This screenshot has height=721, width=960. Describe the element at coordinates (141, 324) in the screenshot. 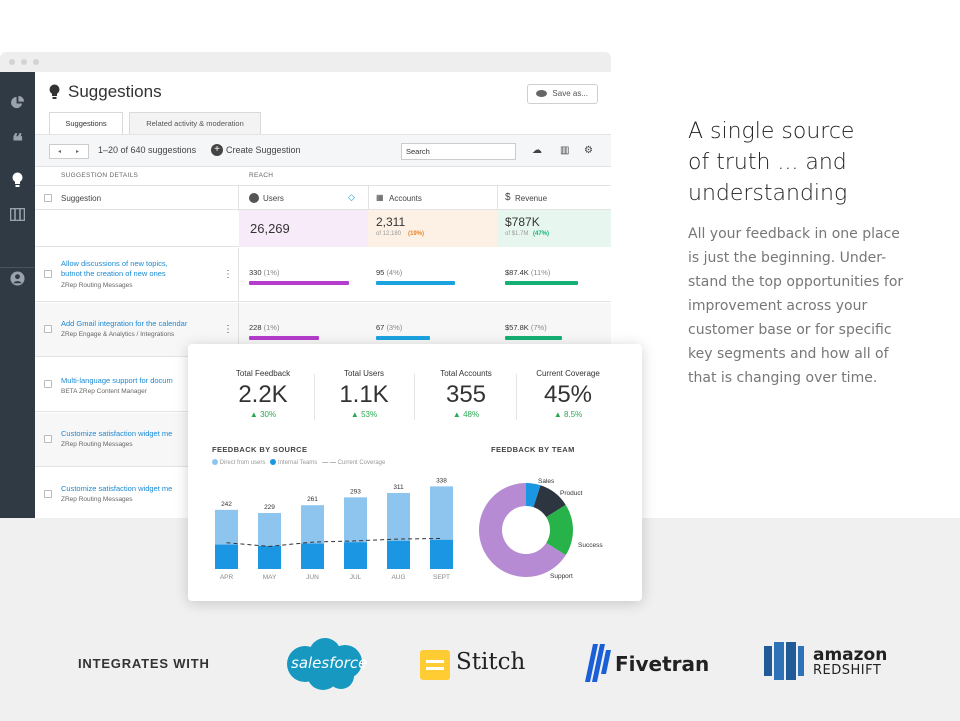

I see `suggestion-title: Add Gmail integration for the calendar` at that location.